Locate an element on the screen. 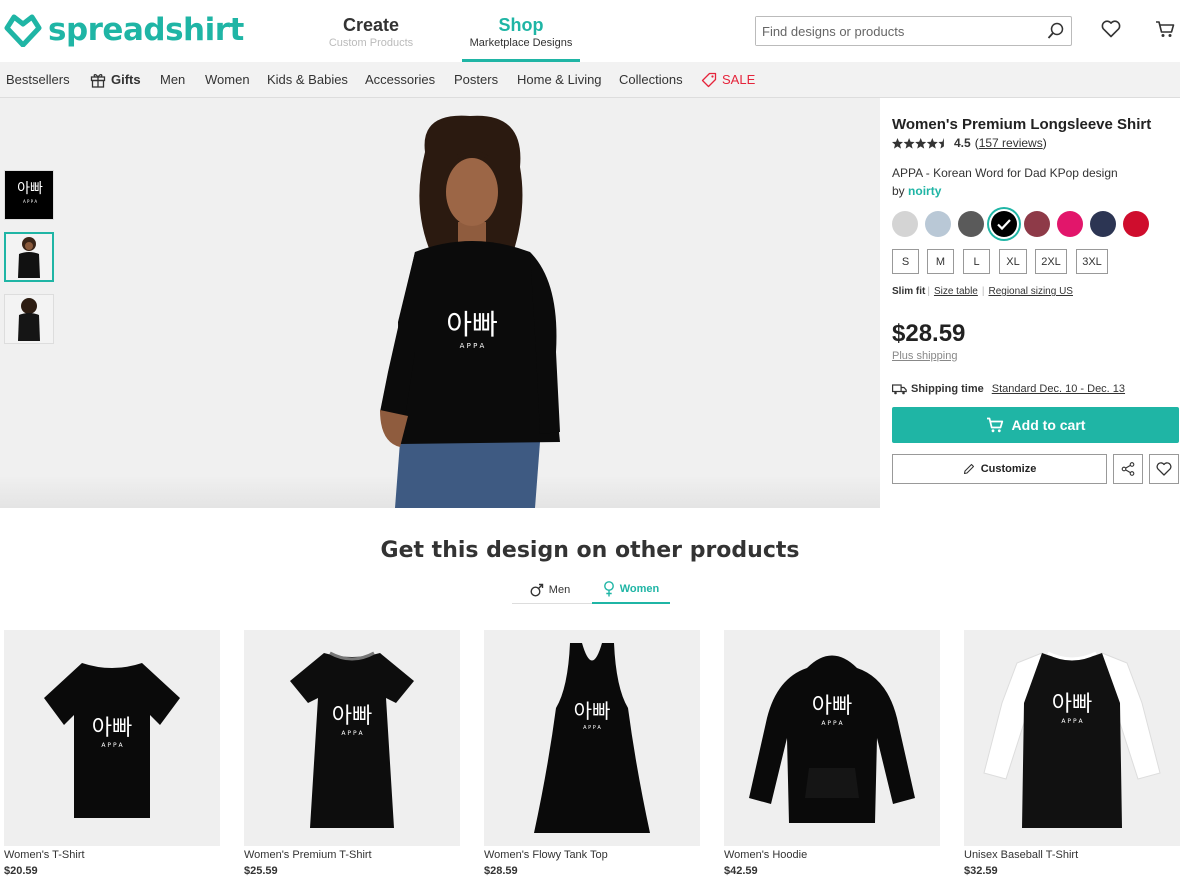 The image size is (1180, 892). product-card: 아빠 A P P A Women's T-Shirt $20.59 is located at coordinates (112, 753).